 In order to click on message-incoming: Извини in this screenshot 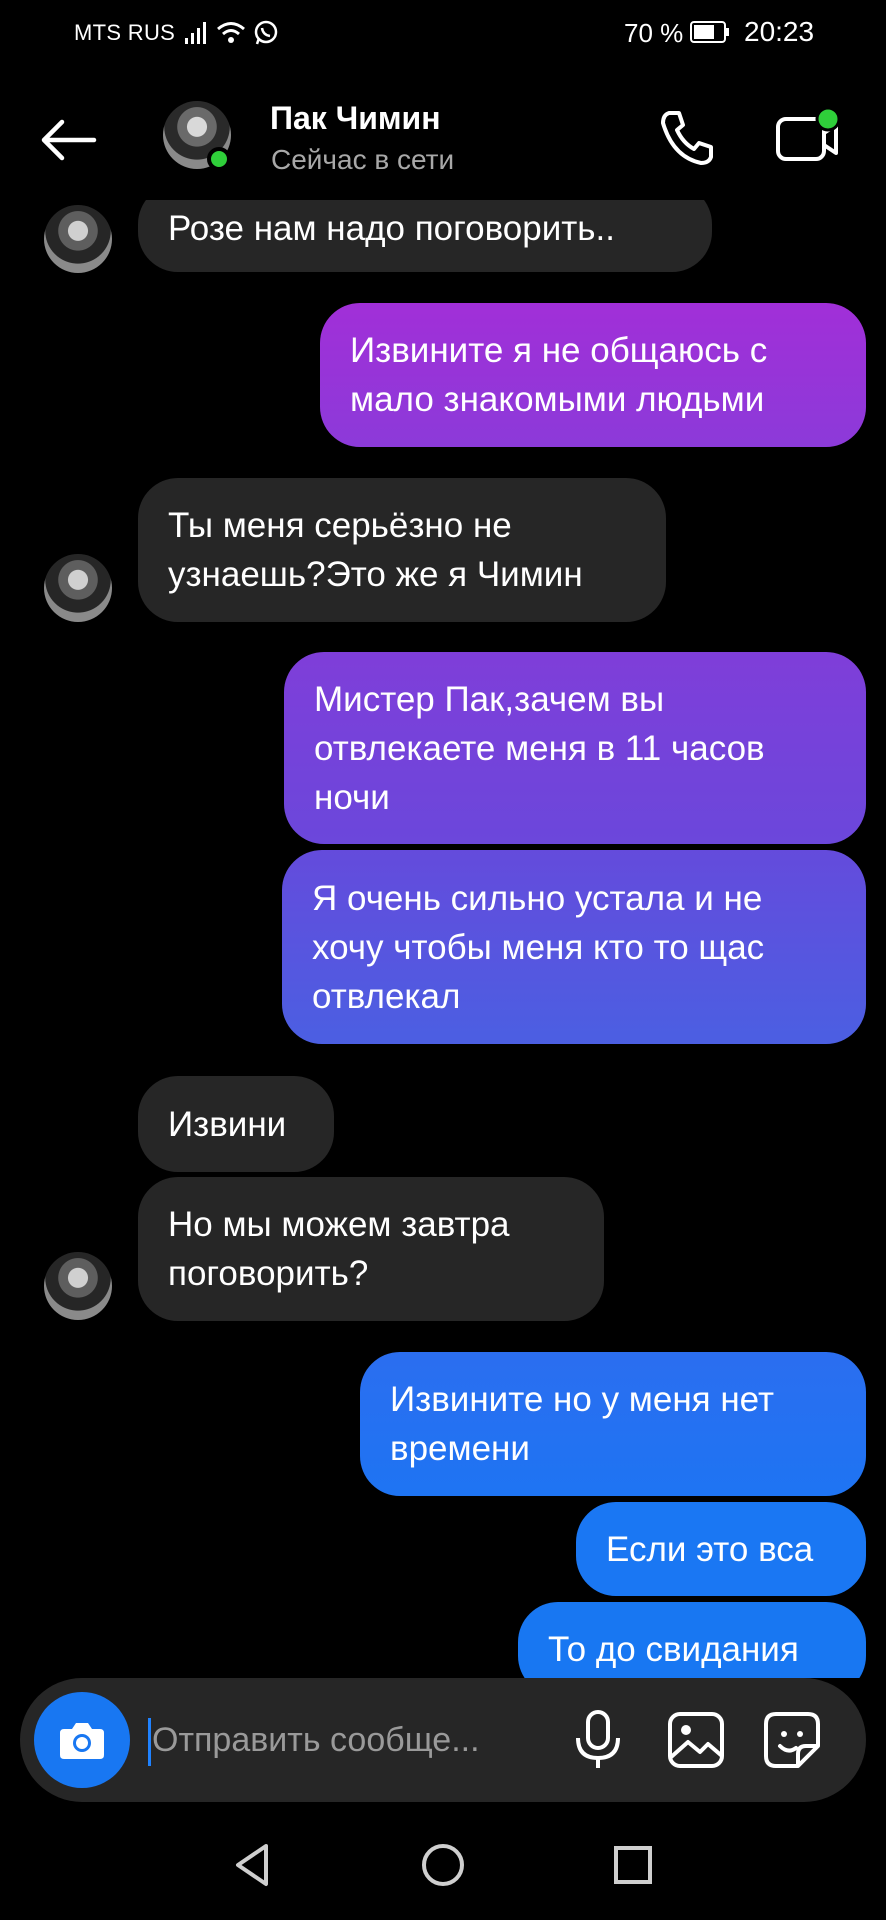, I will do `click(236, 1124)`.